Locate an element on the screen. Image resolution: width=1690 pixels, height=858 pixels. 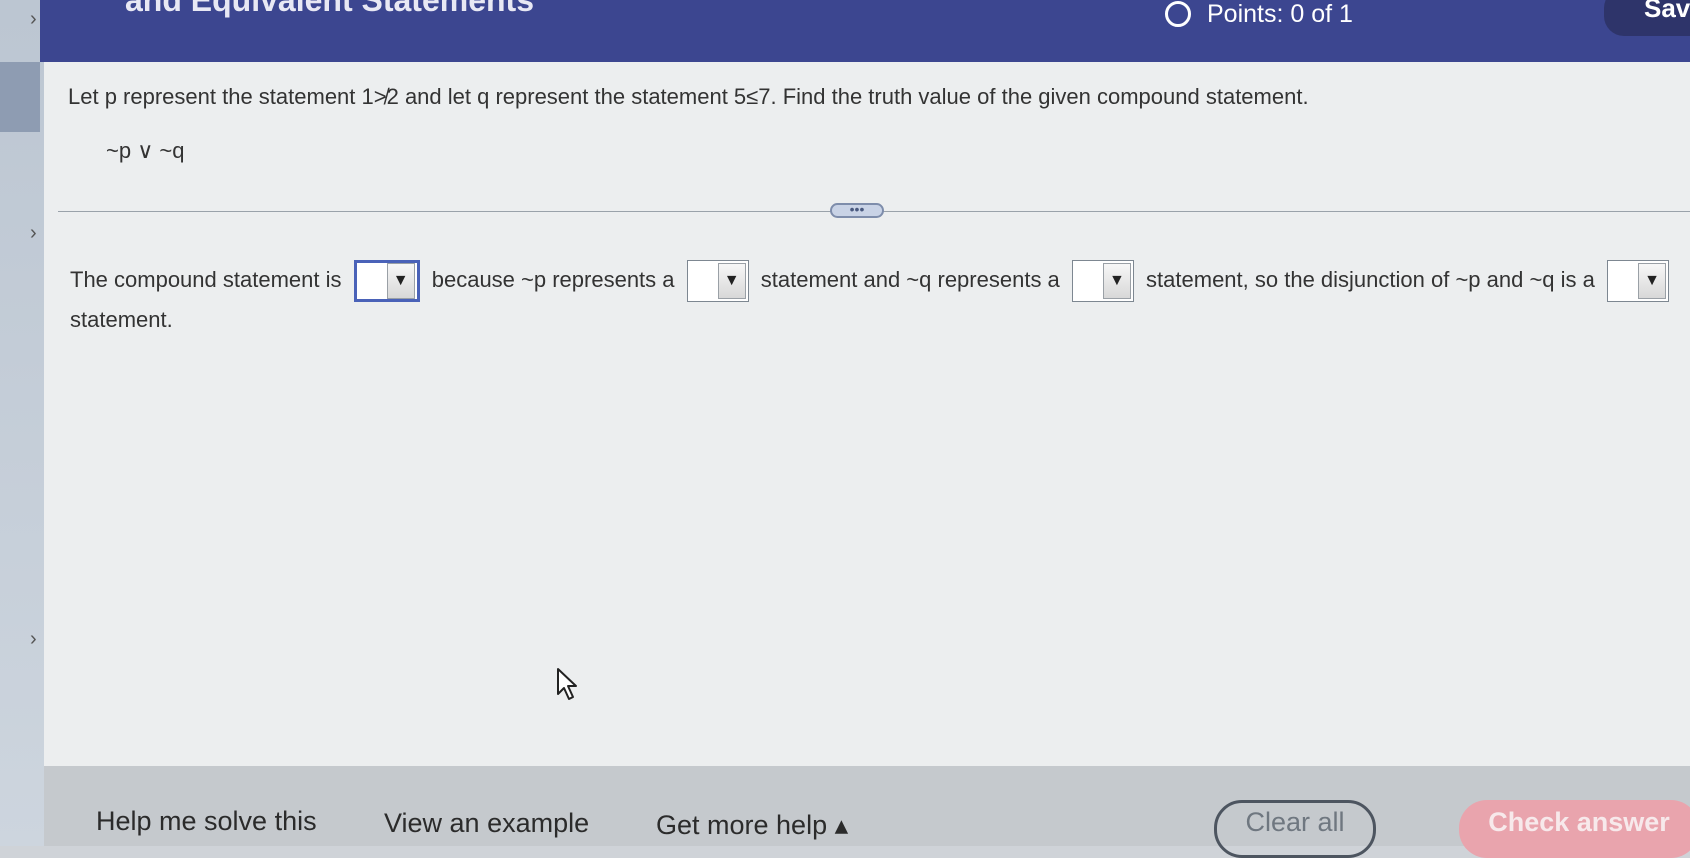
truth-value-dropdown-2: ▼ is located at coordinates (717, 281).